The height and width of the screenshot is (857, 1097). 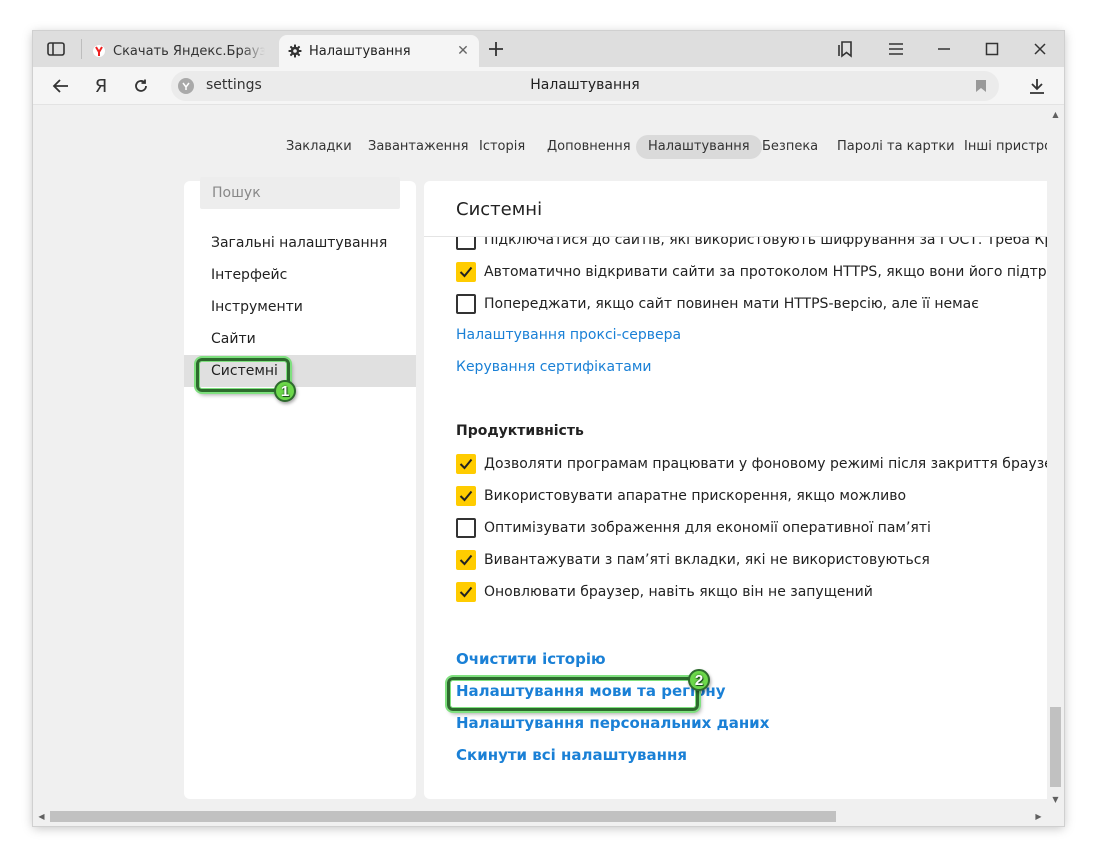 What do you see at coordinates (141, 86) in the screenshot?
I see `reload-icon` at bounding box center [141, 86].